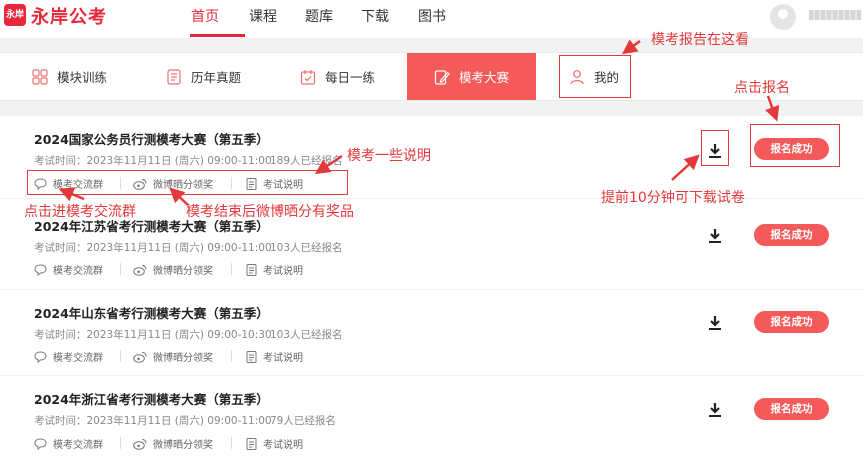 The height and width of the screenshot is (471, 863). What do you see at coordinates (772, 108) in the screenshot?
I see `arrow-signup` at bounding box center [772, 108].